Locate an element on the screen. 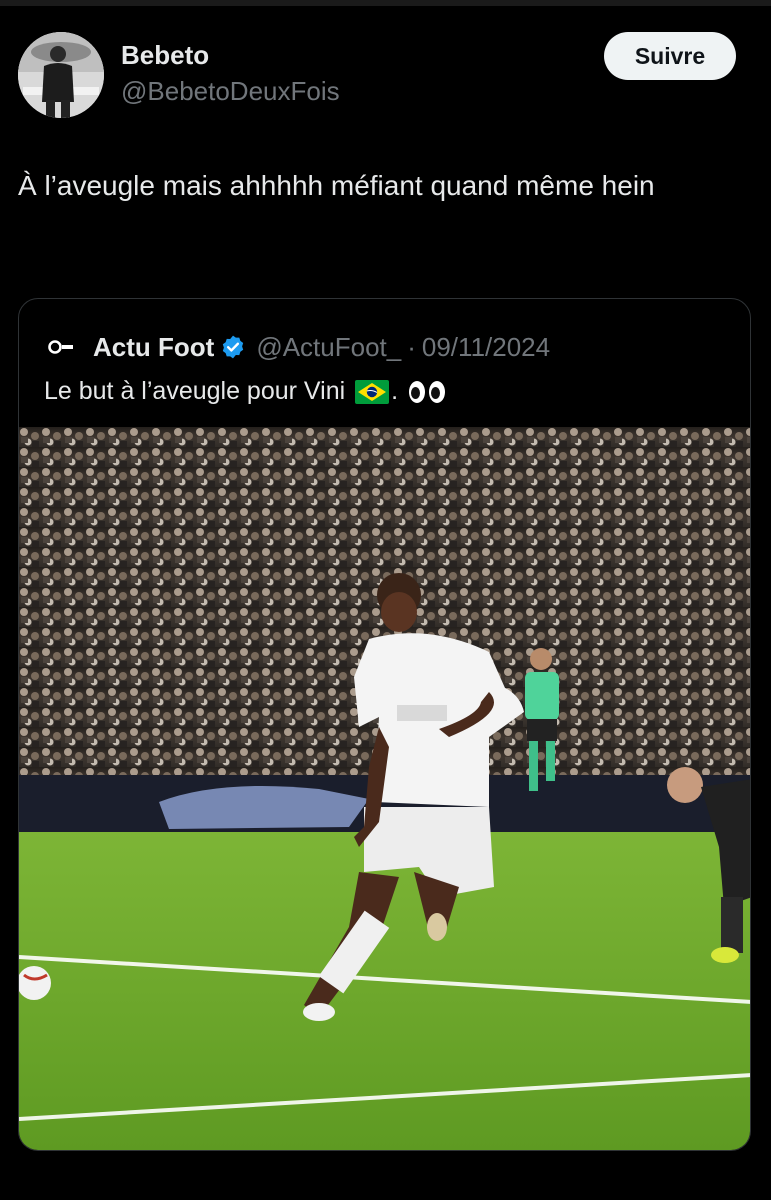  quoted-author-avatar is located at coordinates (62, 347).